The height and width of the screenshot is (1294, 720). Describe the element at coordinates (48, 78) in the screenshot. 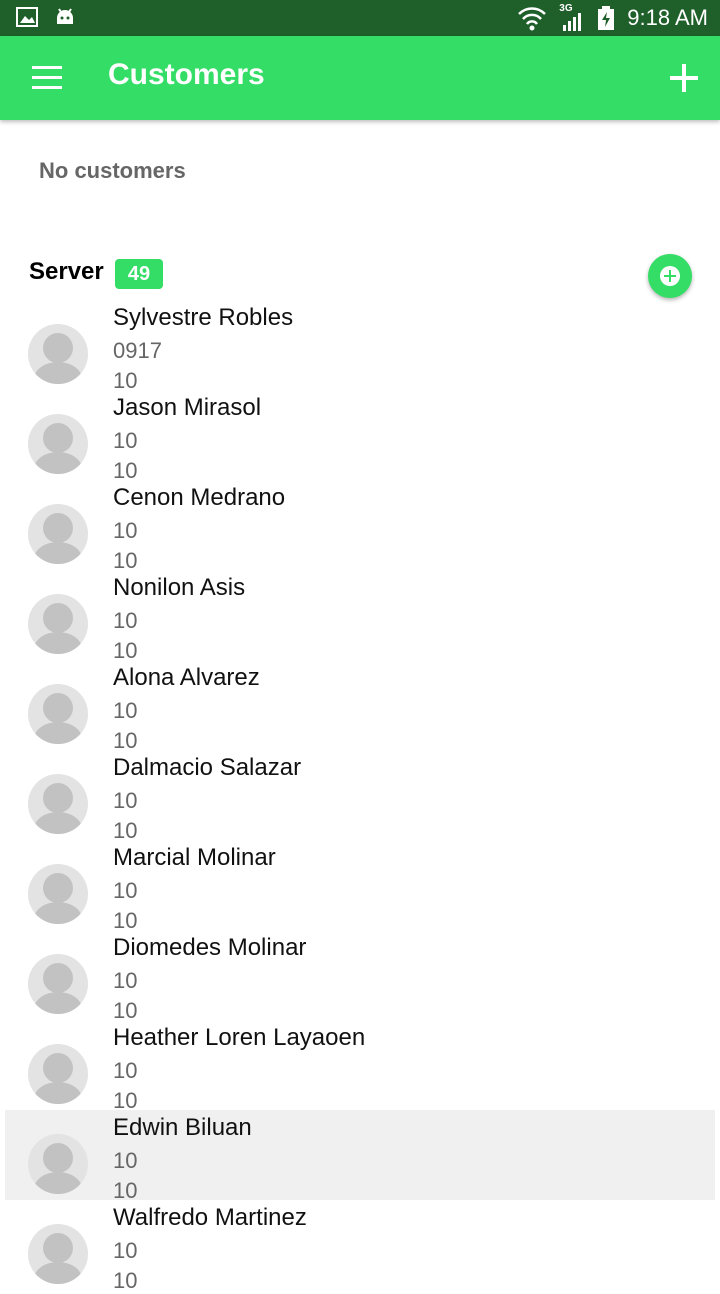

I see `menu-icon` at that location.